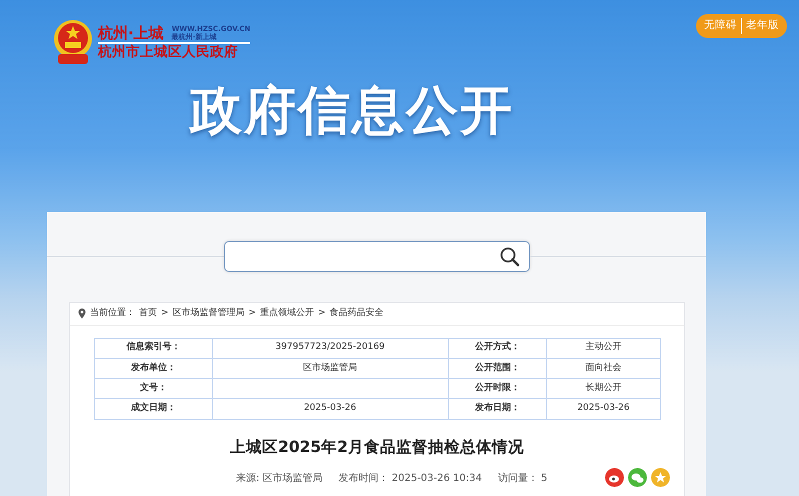 The width and height of the screenshot is (799, 496). I want to click on field-value: 区市场监管局, so click(330, 368).